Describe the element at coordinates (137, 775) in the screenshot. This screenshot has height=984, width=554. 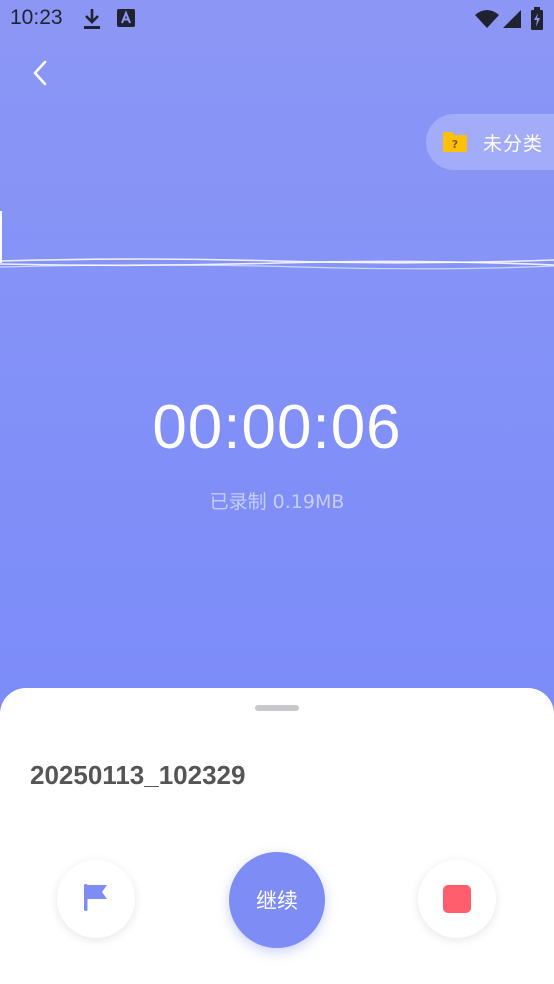
I see `recording-filename: 20250113_102329` at that location.